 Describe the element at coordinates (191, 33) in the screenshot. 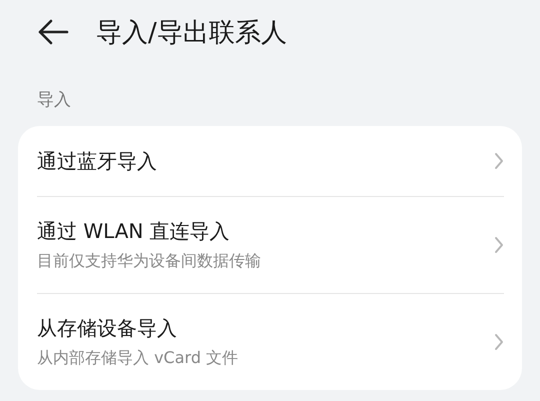

I see `page-title: 导入/导出联系人` at that location.